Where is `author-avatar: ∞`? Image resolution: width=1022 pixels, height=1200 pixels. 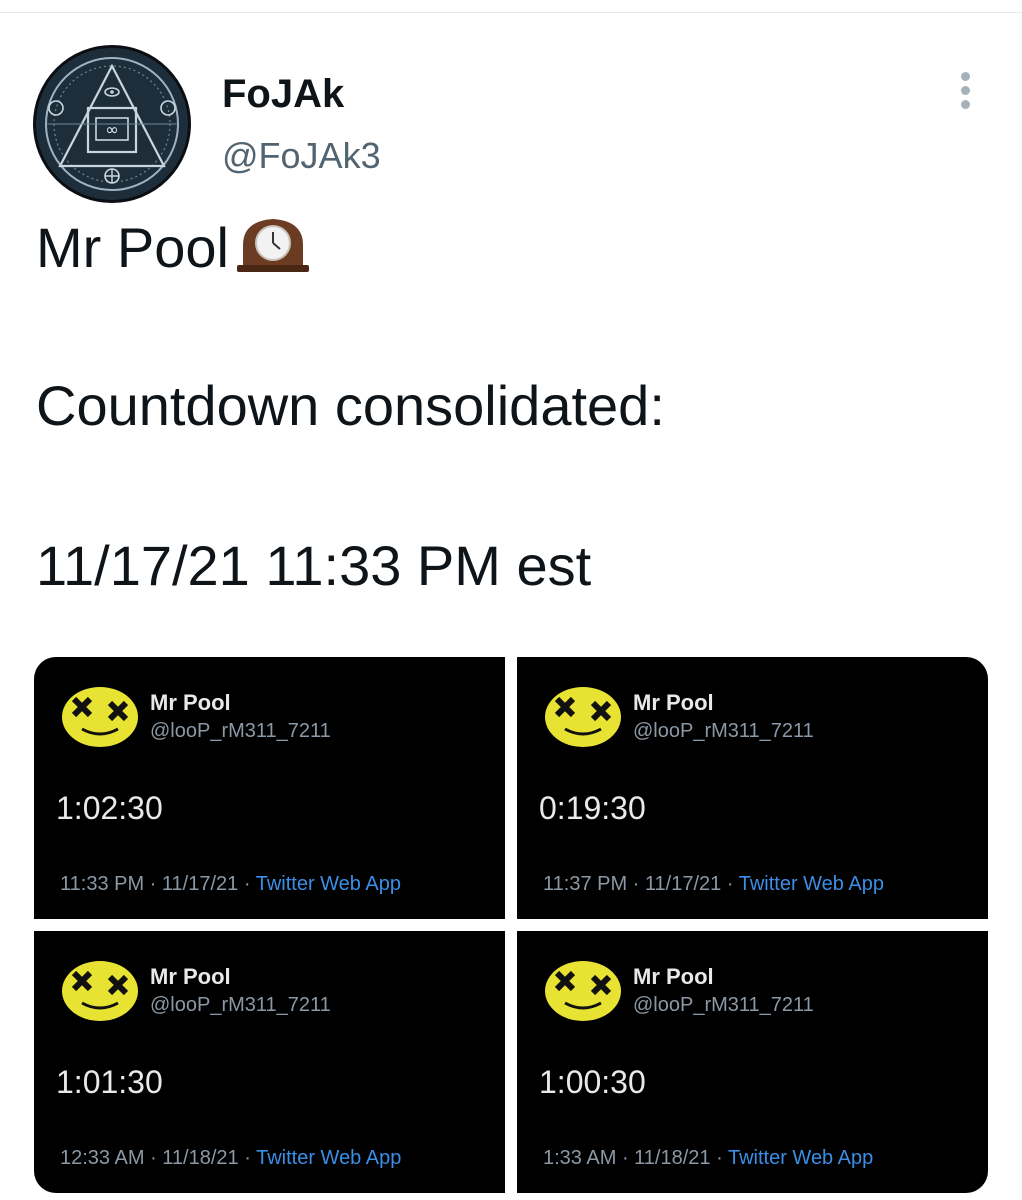 author-avatar: ∞ is located at coordinates (112, 124).